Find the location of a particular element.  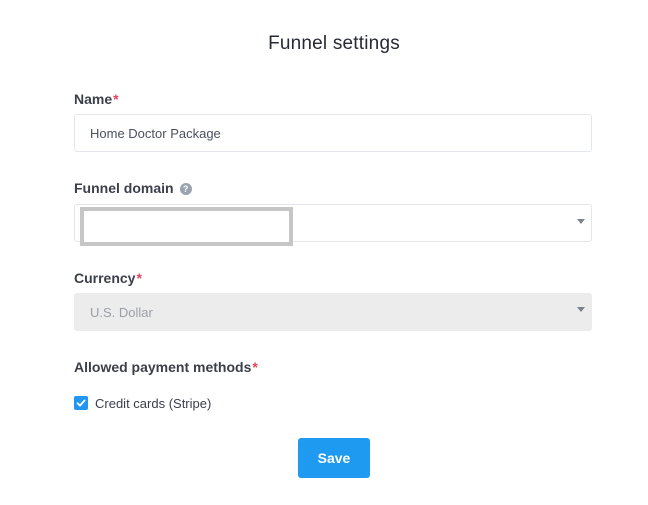

currency-value: U.S. Dollar is located at coordinates (121, 312).